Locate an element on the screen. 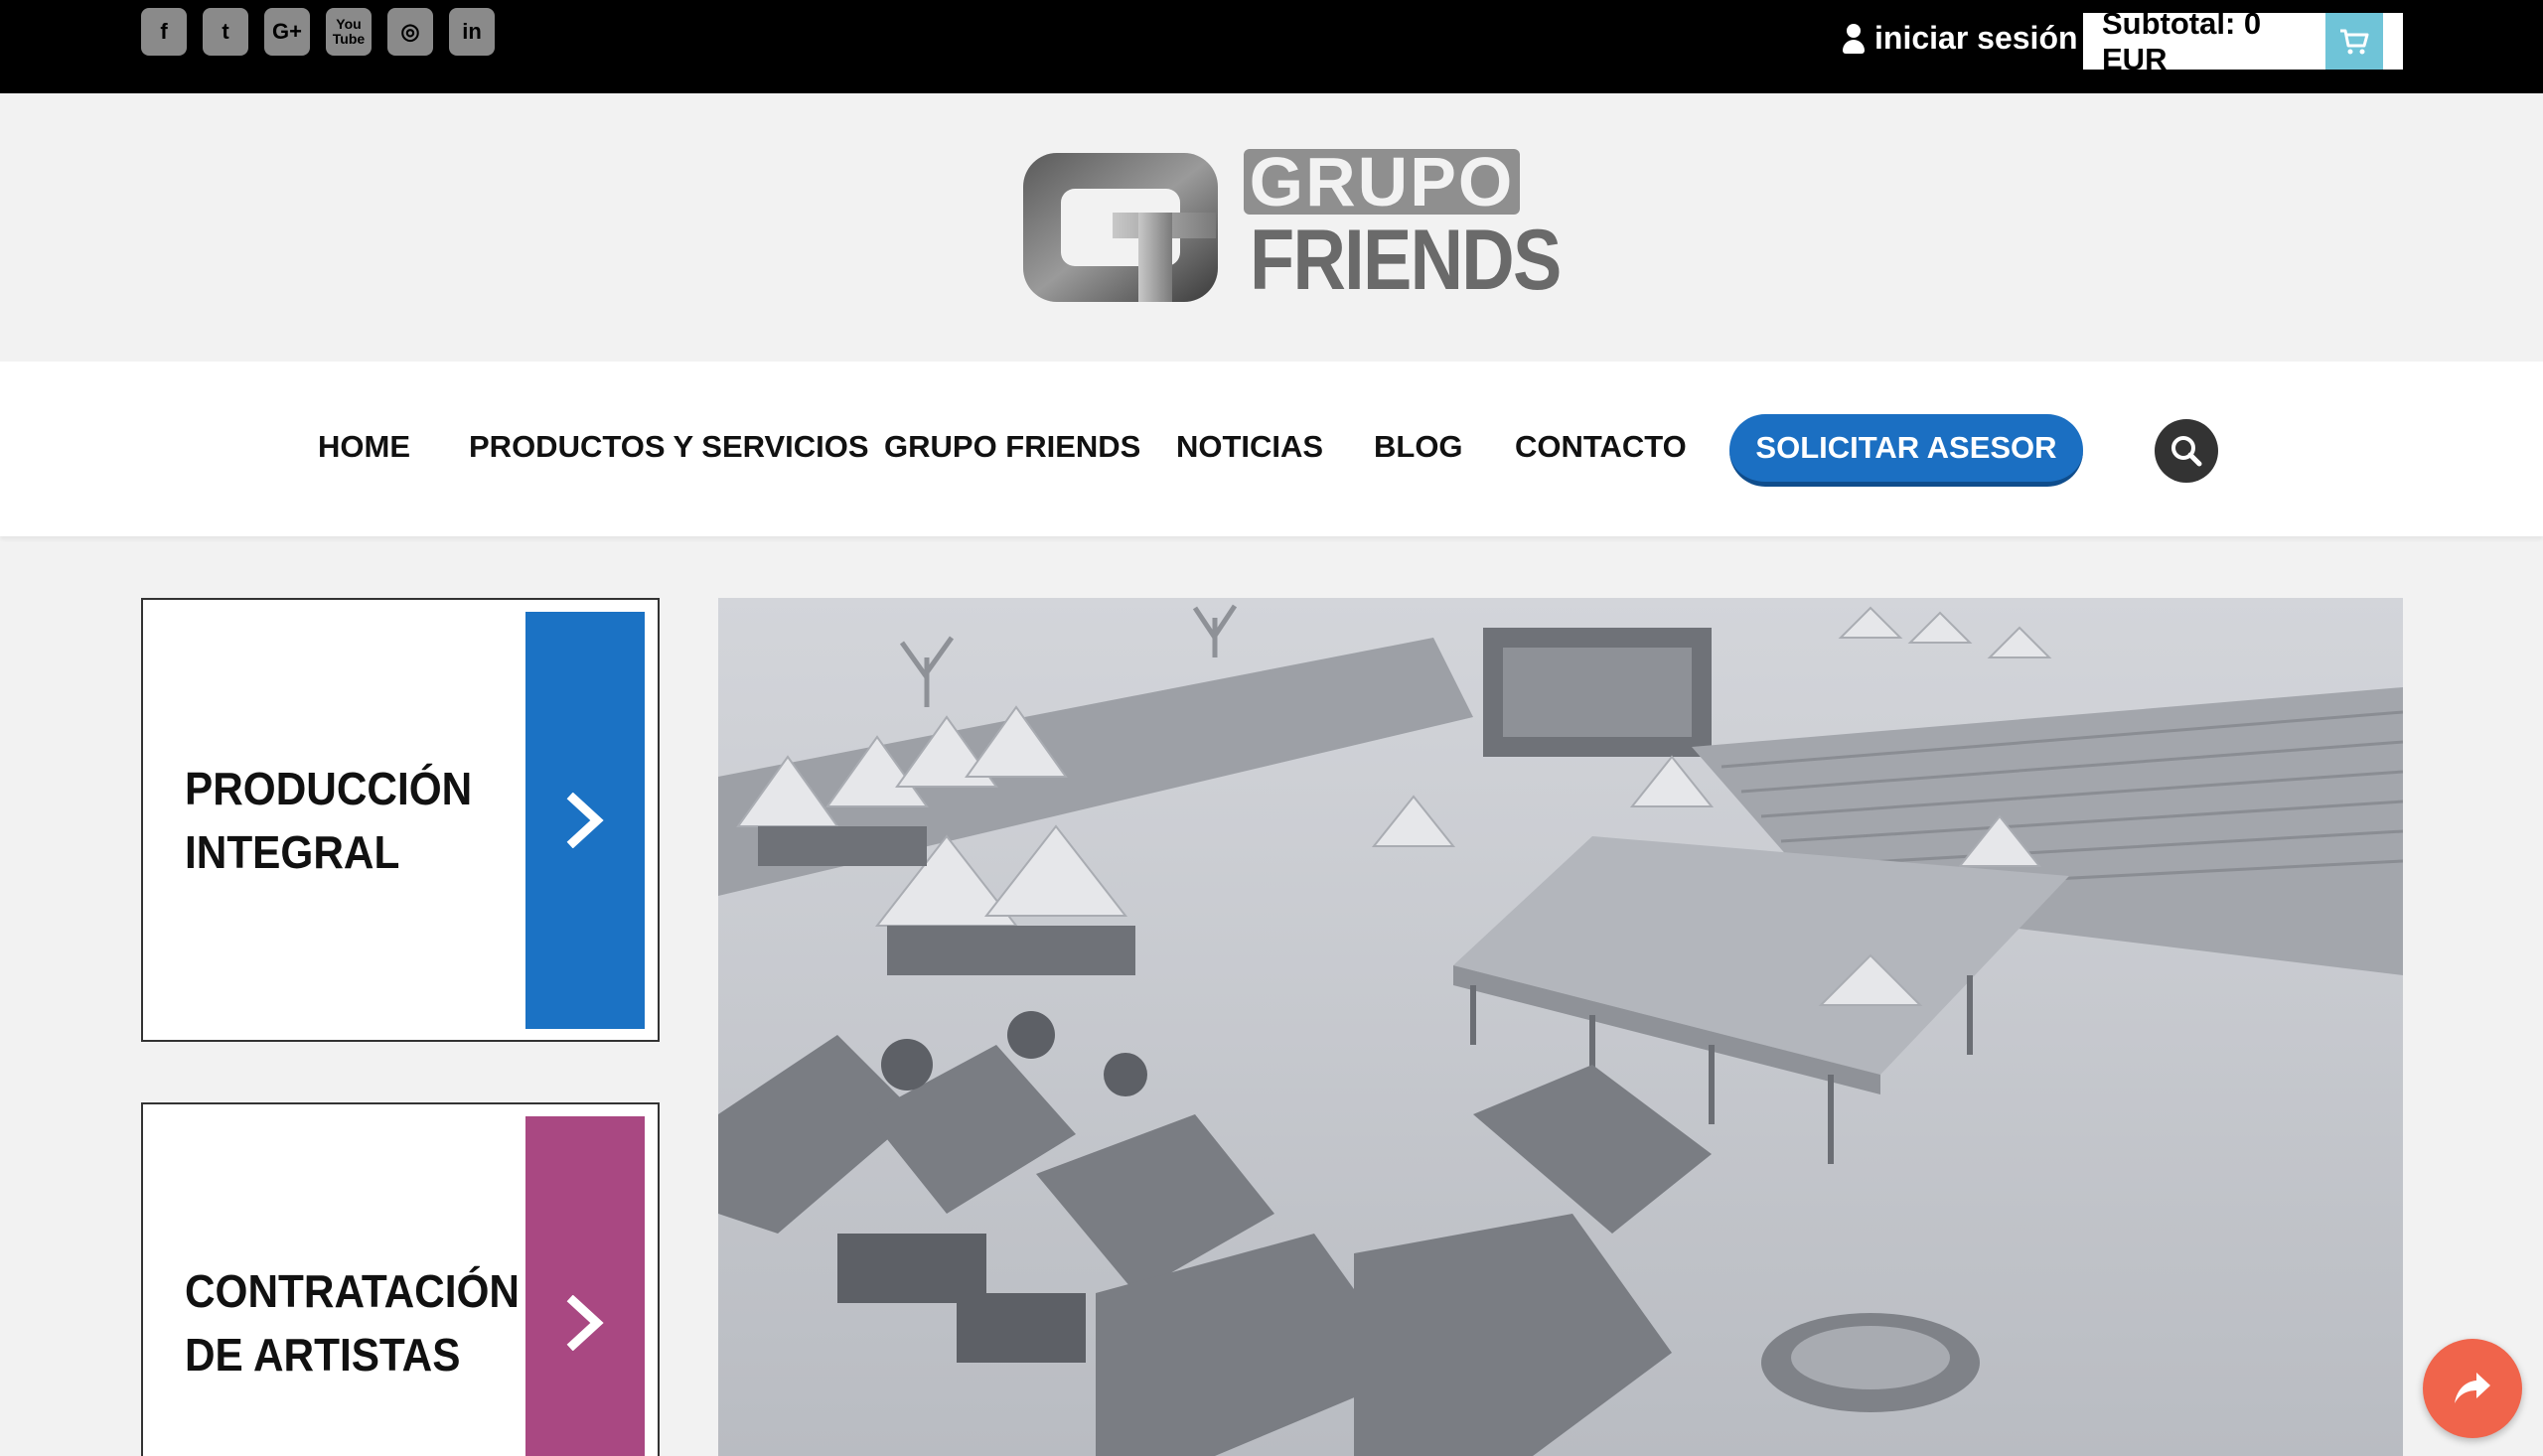  service-card-produccion: PRODUCCIÓN INTEGRAL is located at coordinates (400, 820).